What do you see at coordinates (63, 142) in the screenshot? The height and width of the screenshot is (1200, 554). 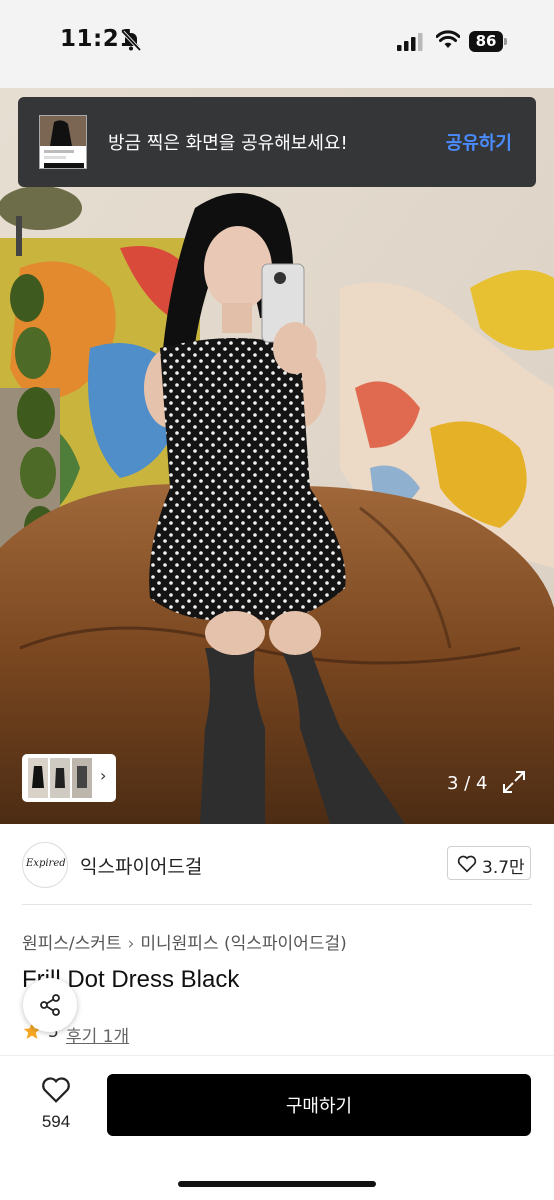 I see `toast-screenshot-thumbnail` at bounding box center [63, 142].